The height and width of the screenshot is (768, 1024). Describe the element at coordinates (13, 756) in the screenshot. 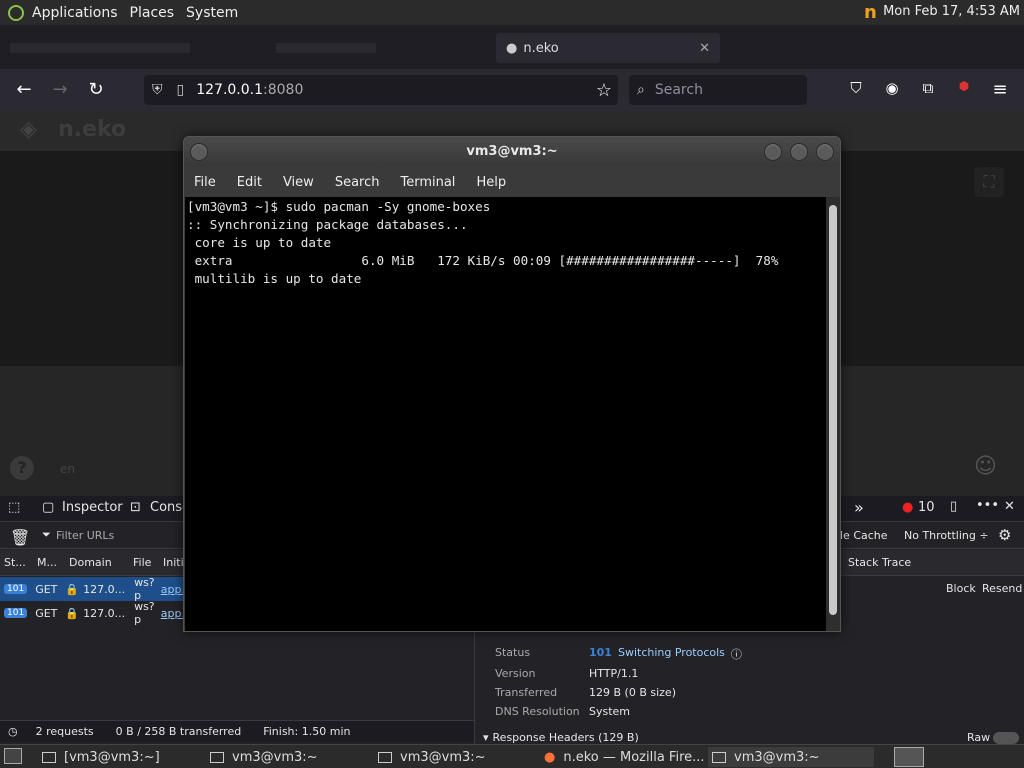

I see `show-desktop-icon` at that location.